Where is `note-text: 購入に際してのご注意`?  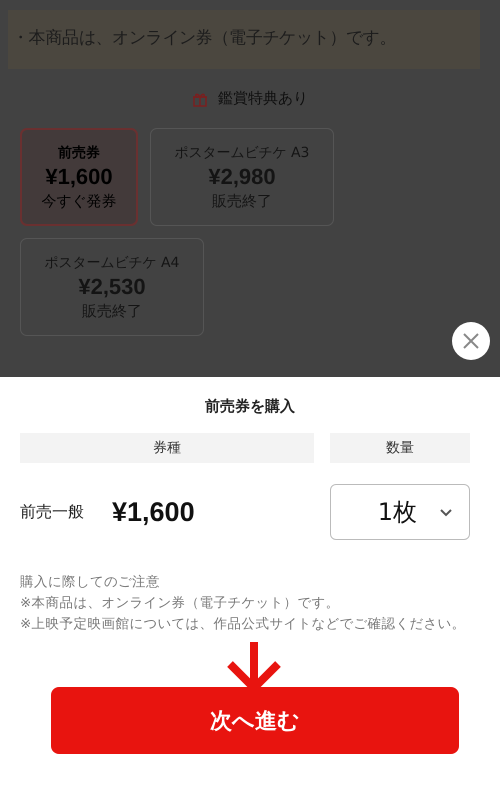 note-text: 購入に際してのご注意 is located at coordinates (90, 582).